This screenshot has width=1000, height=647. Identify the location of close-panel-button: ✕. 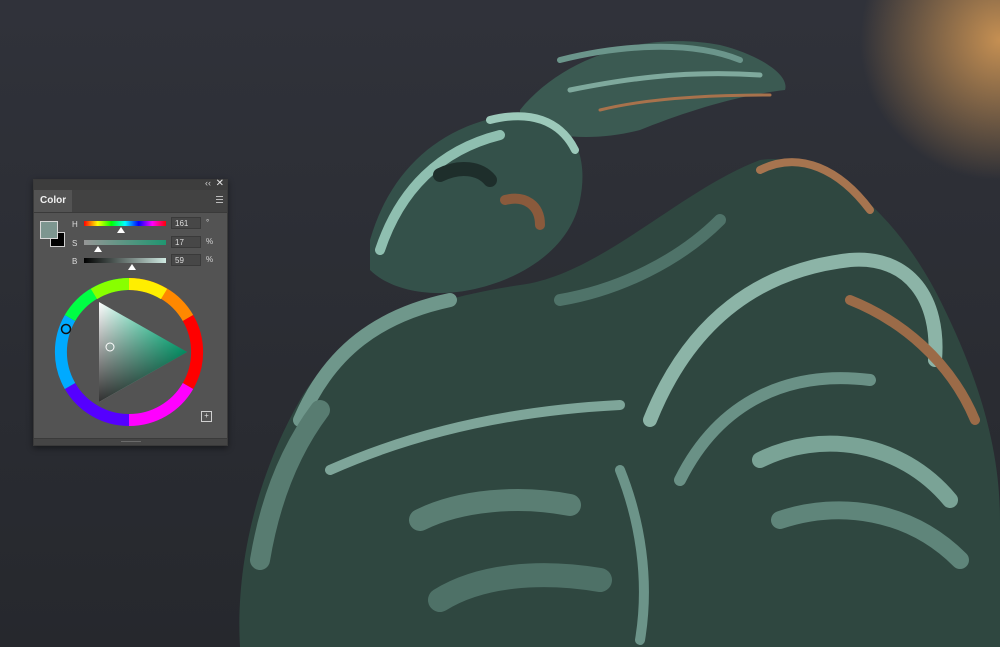
(220, 183).